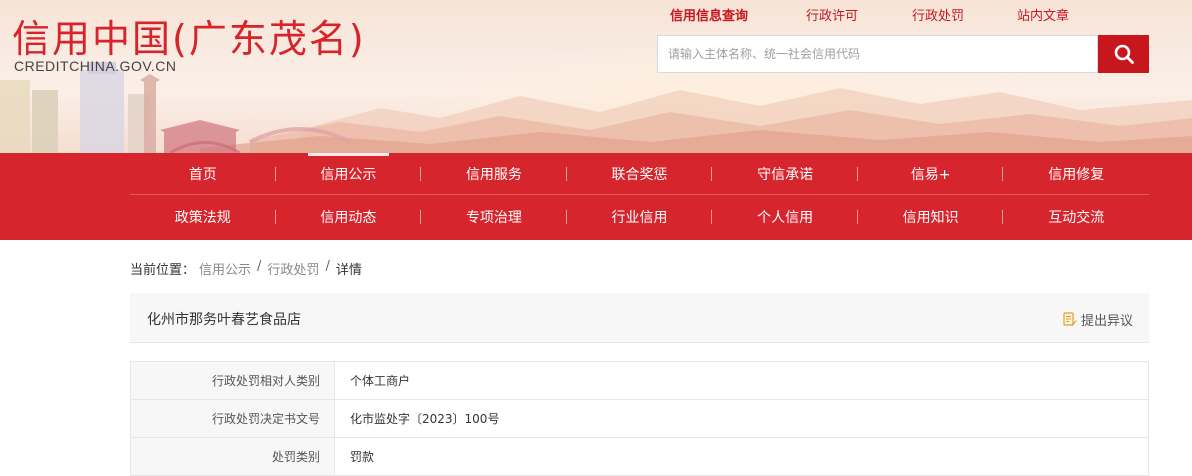 This screenshot has height=476, width=1192. I want to click on search-box, so click(903, 54).